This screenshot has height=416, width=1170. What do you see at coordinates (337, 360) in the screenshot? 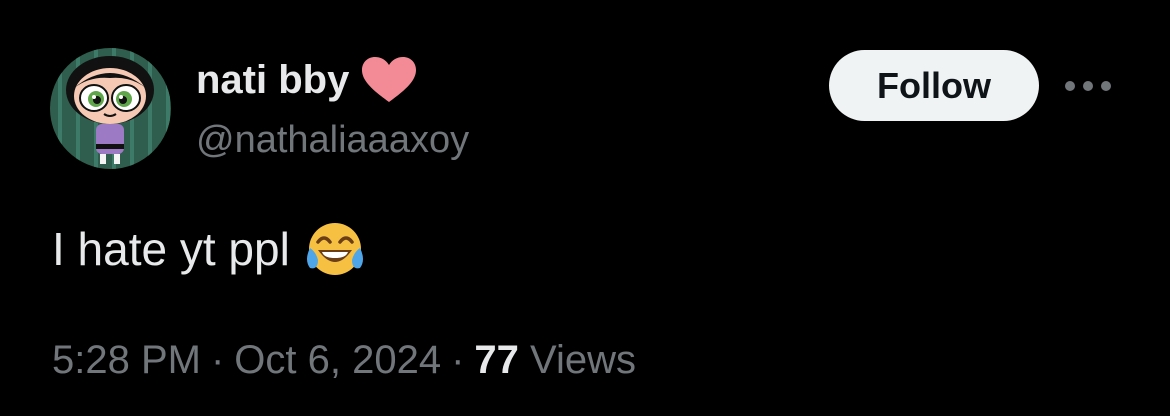
I see `tweet-date: Oct 6, 2024` at bounding box center [337, 360].